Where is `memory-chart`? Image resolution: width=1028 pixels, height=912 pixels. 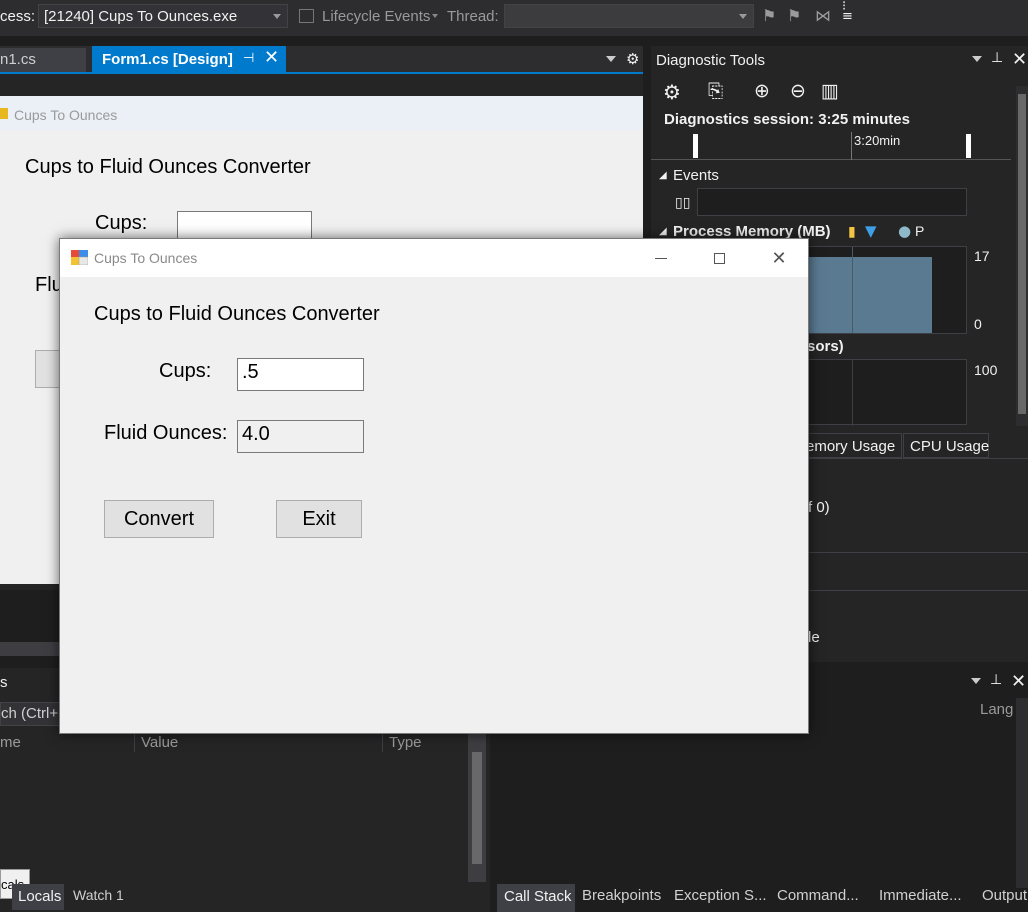 memory-chart is located at coordinates (884, 290).